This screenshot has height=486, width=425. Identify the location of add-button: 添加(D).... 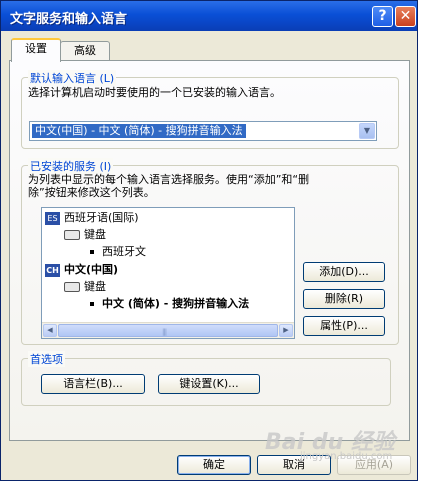
(344, 272).